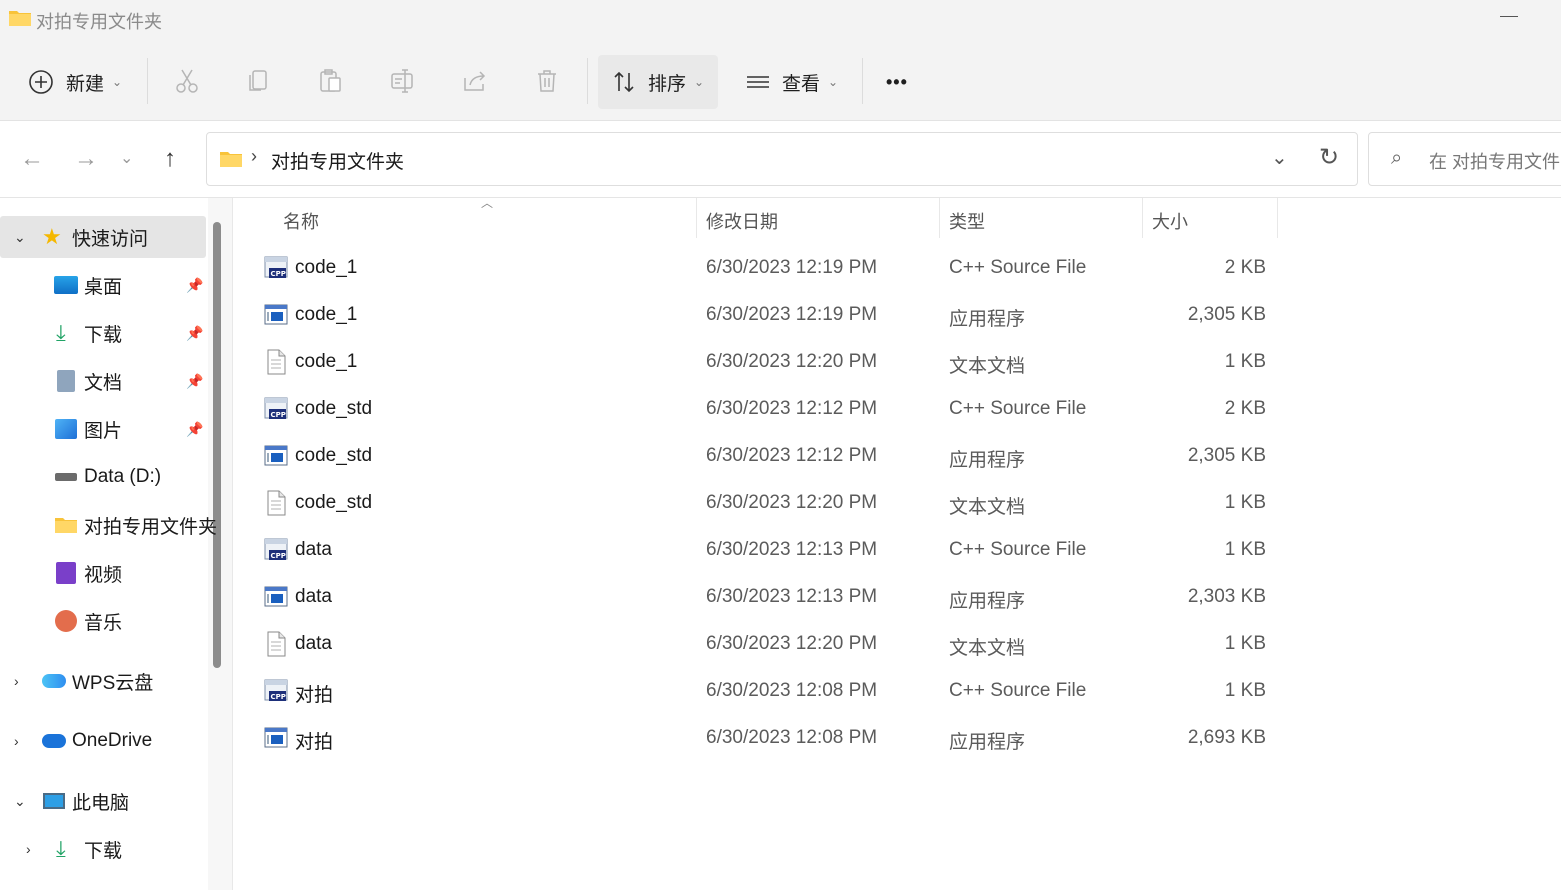 The width and height of the screenshot is (1561, 890). I want to click on view-label: 查看, so click(801, 84).